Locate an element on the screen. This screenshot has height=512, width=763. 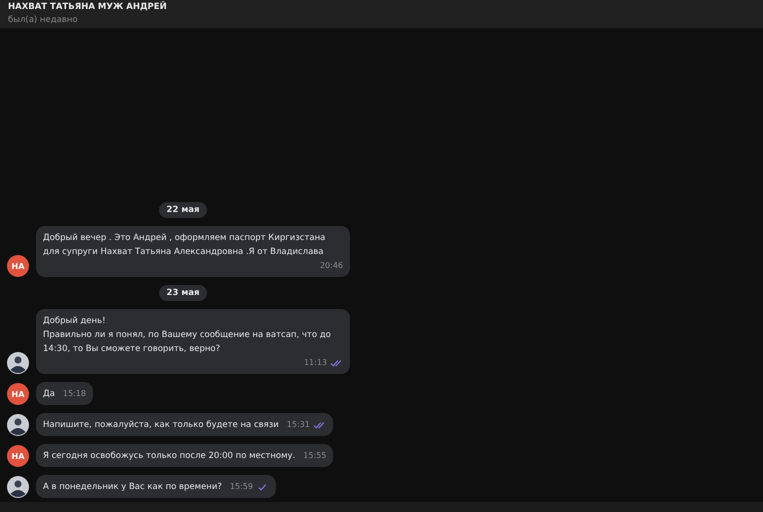
date-separator: 22 мая is located at coordinates (183, 210).